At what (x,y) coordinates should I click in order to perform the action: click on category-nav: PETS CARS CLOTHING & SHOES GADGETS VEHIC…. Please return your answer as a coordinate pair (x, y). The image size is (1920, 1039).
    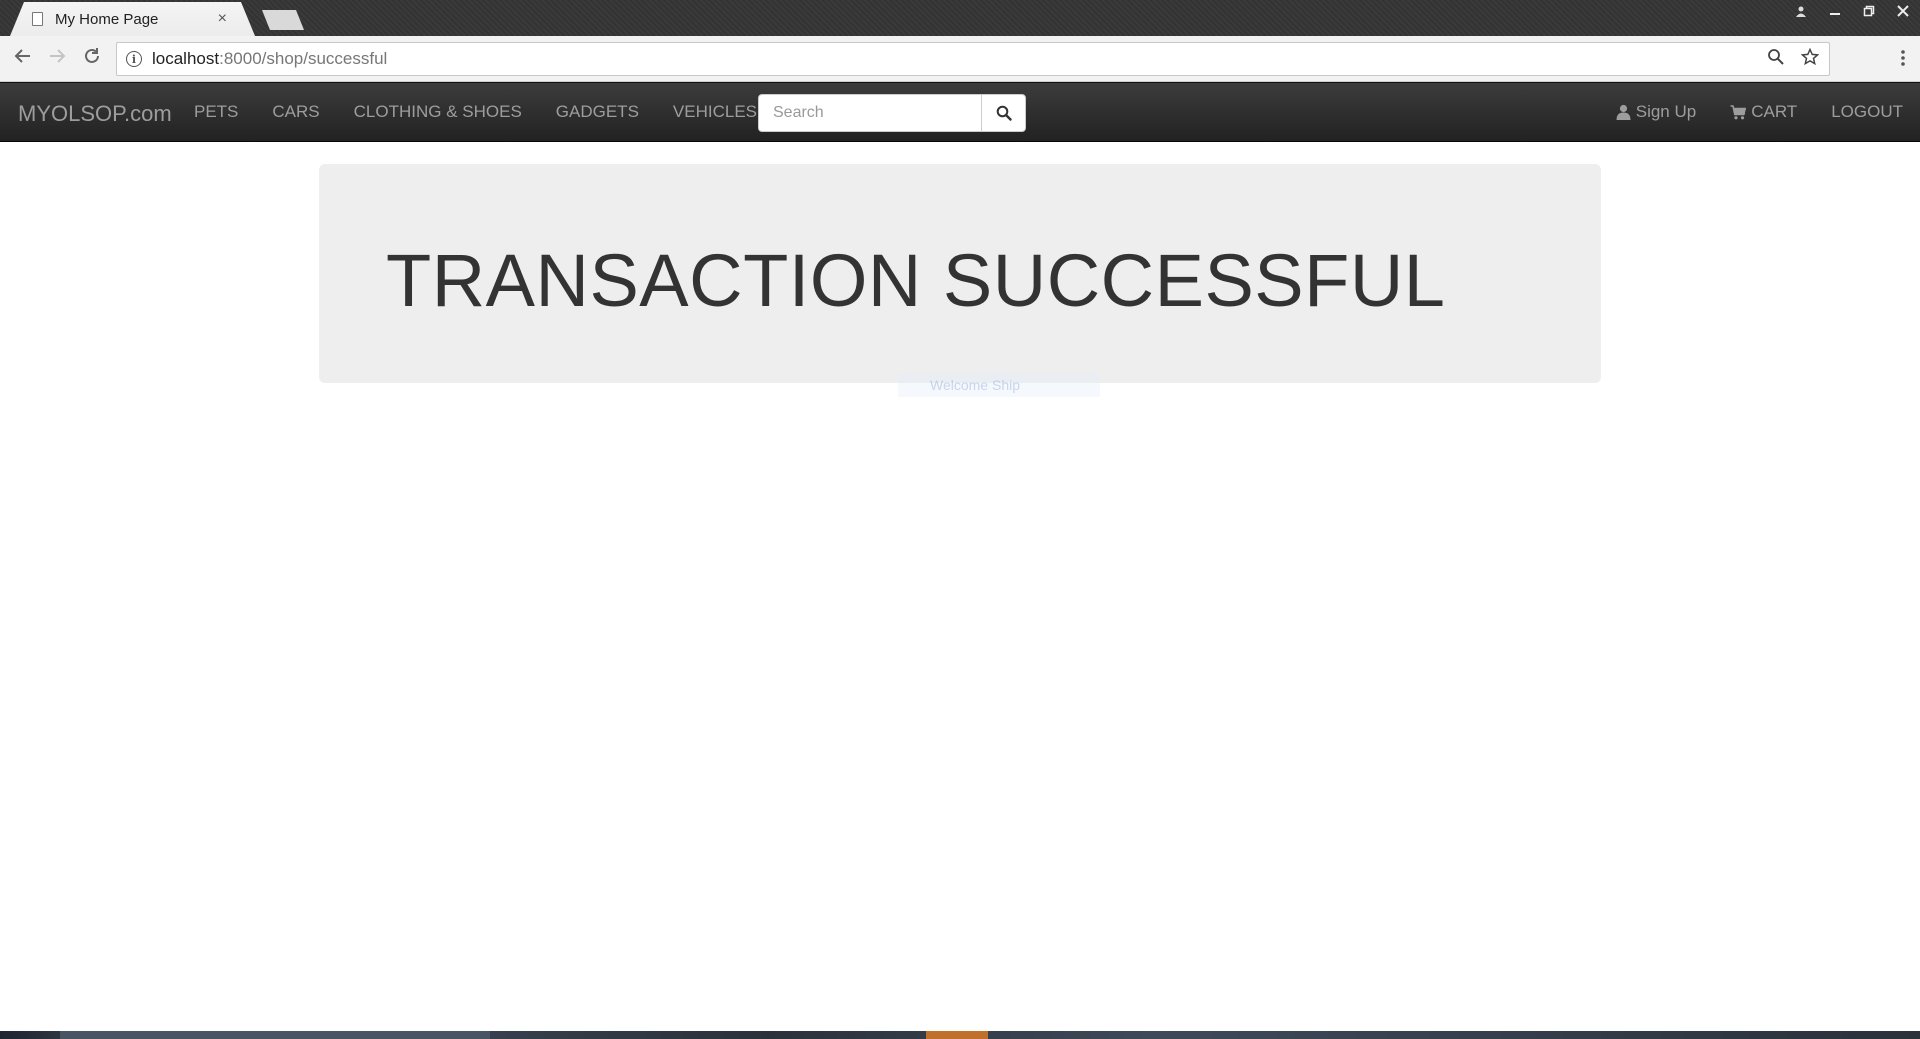
    Looking at the image, I should click on (475, 112).